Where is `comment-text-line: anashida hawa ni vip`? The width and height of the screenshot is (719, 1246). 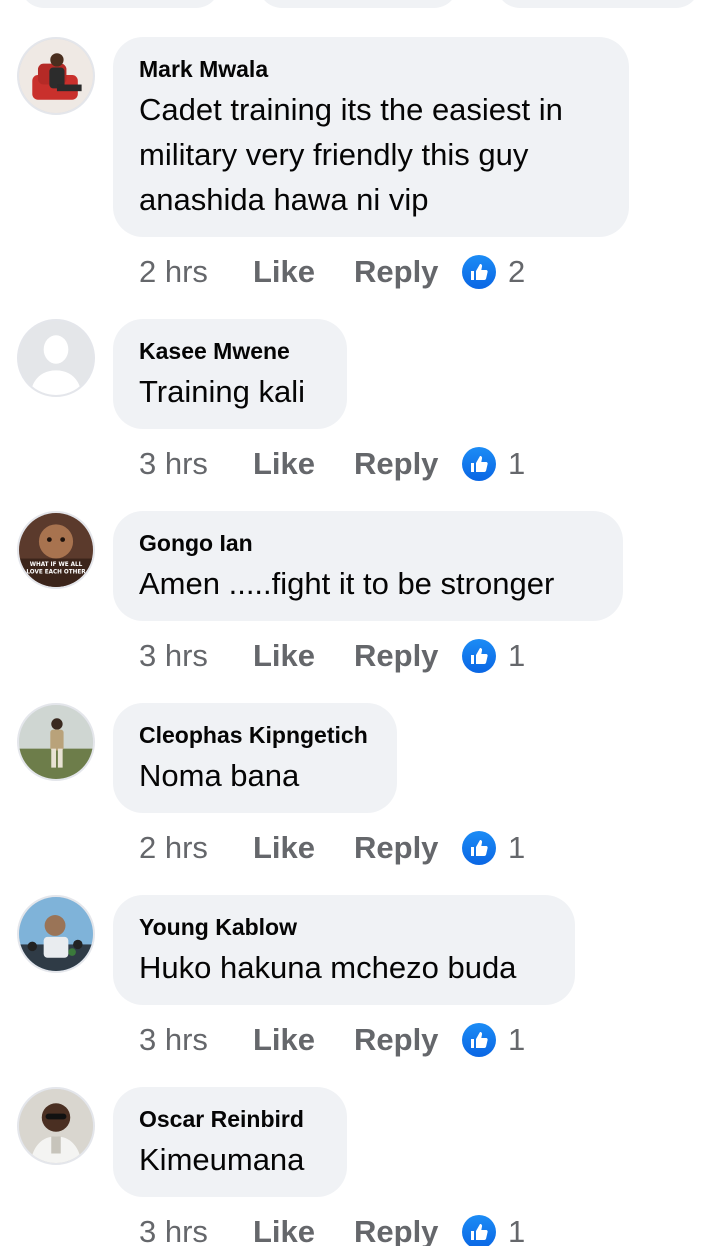 comment-text-line: anashida hawa ni vip is located at coordinates (284, 199).